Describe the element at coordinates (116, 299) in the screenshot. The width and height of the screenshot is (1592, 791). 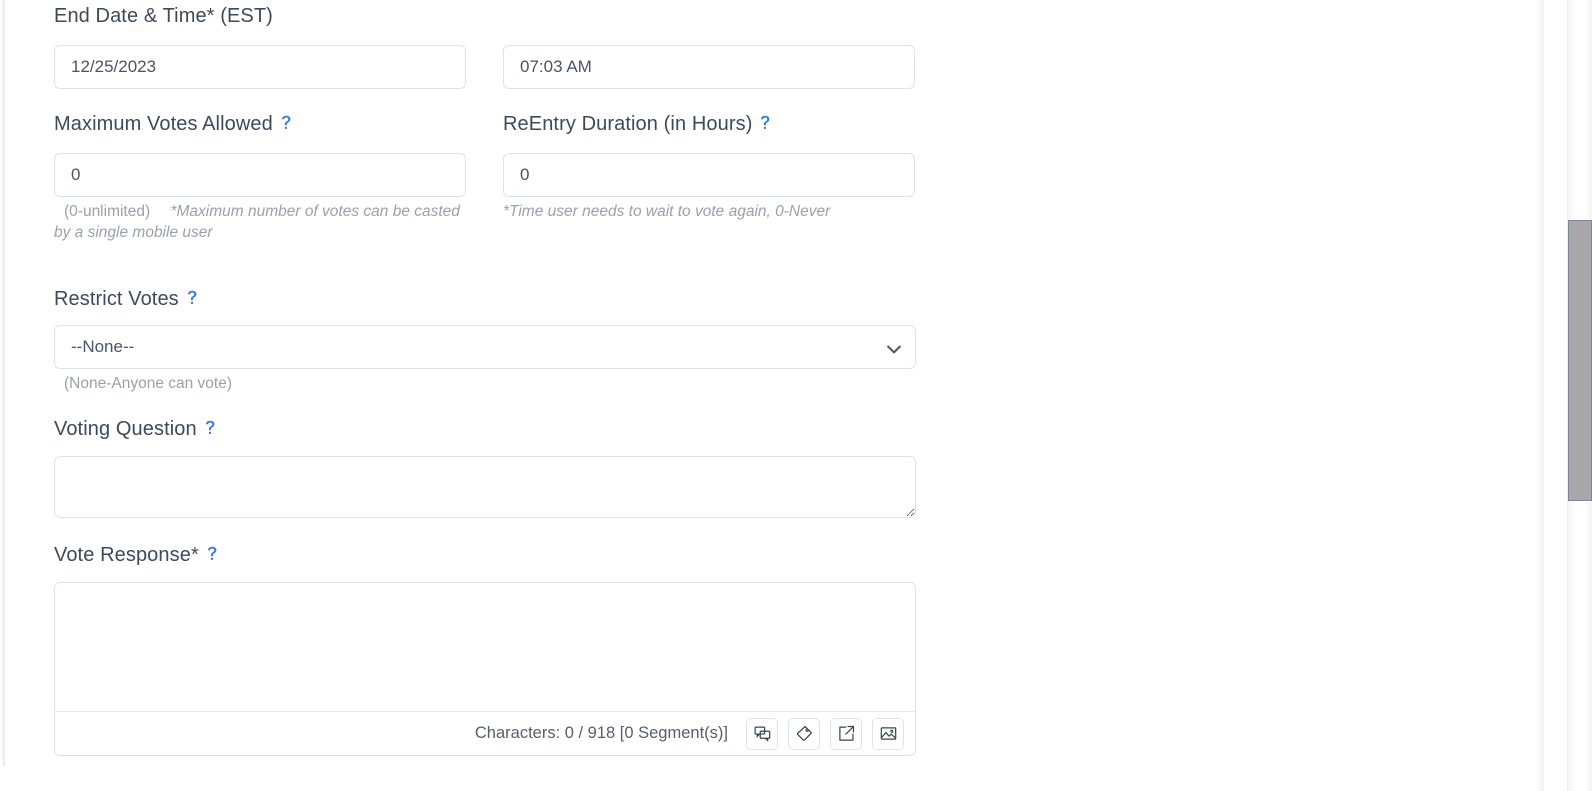
I see `restrict-votes-label-text: Restrict Votes` at that location.